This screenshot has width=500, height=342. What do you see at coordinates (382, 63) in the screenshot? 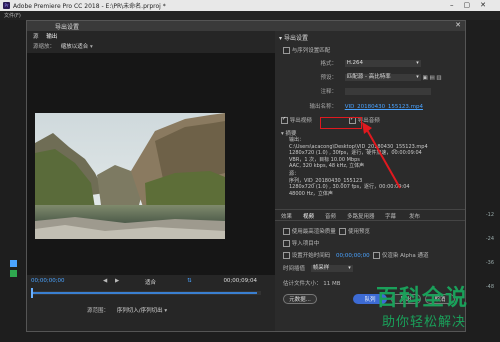
I see `format-select: H.264` at bounding box center [382, 63].